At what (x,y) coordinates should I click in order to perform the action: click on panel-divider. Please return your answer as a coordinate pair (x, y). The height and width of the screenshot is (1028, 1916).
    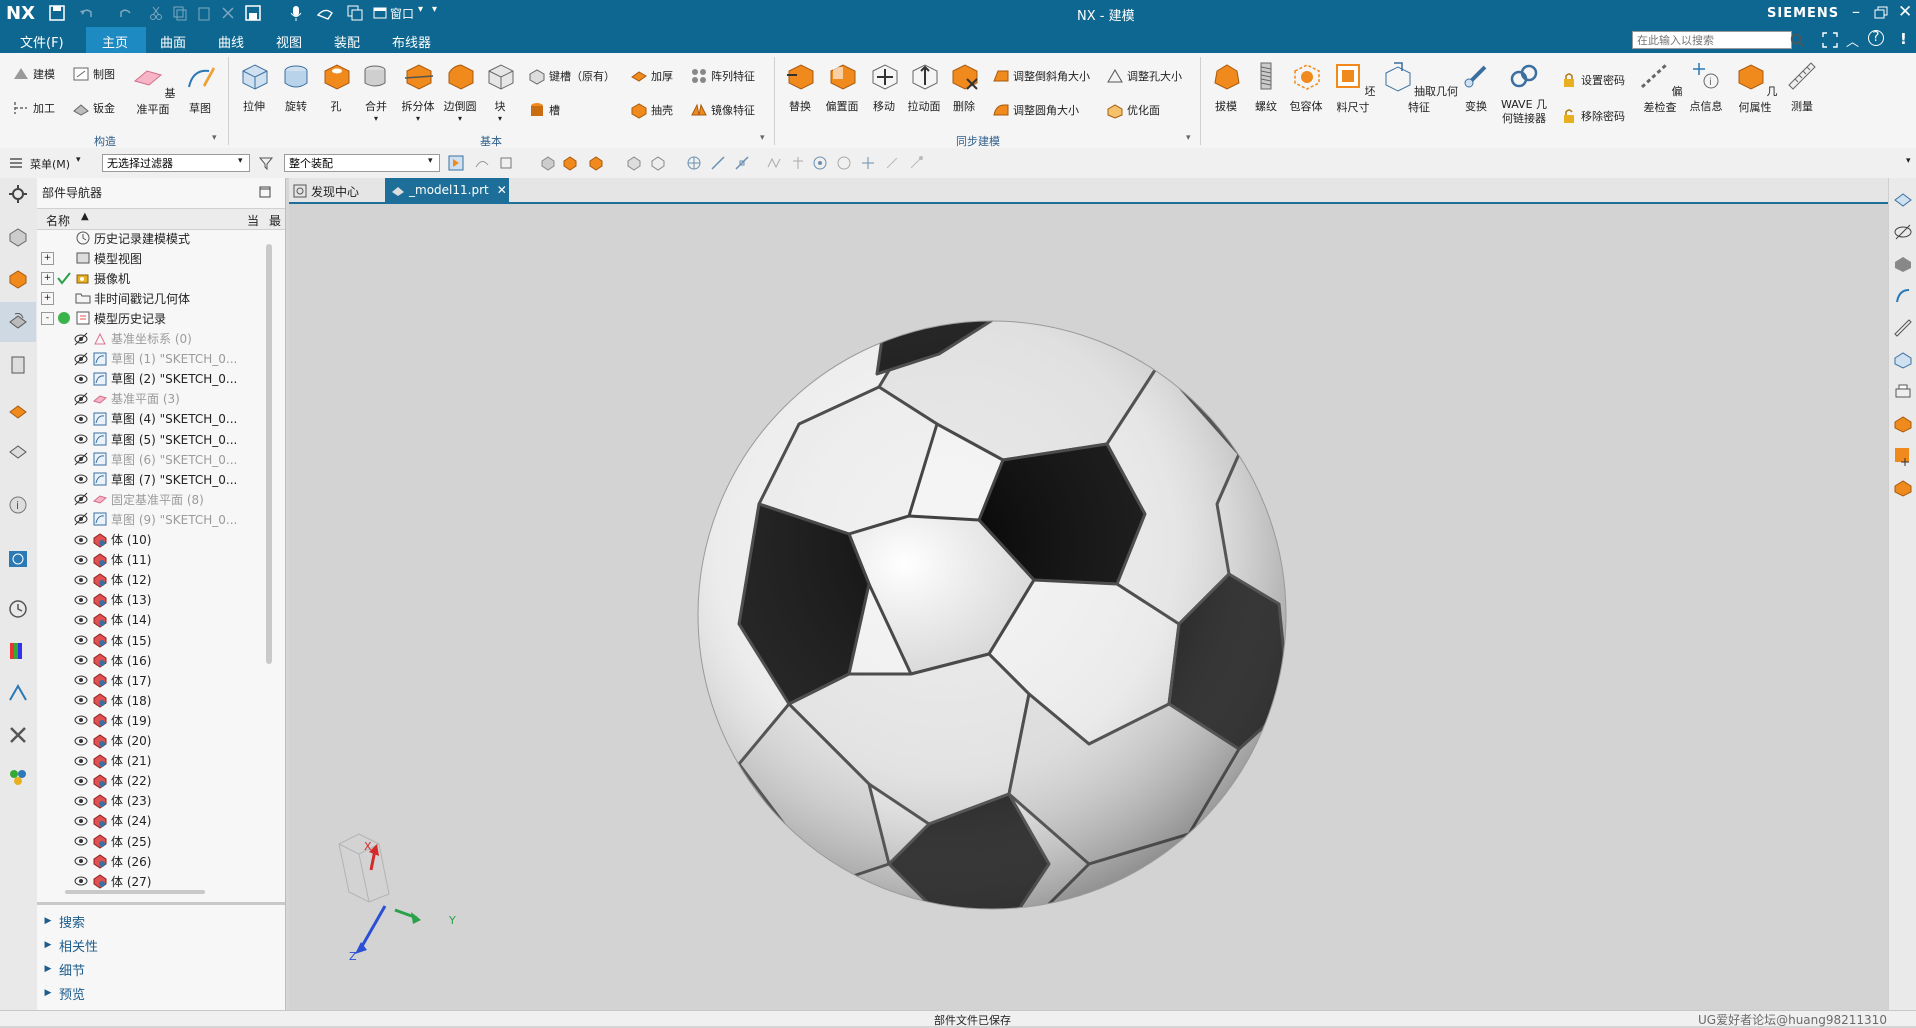
    Looking at the image, I should click on (161, 903).